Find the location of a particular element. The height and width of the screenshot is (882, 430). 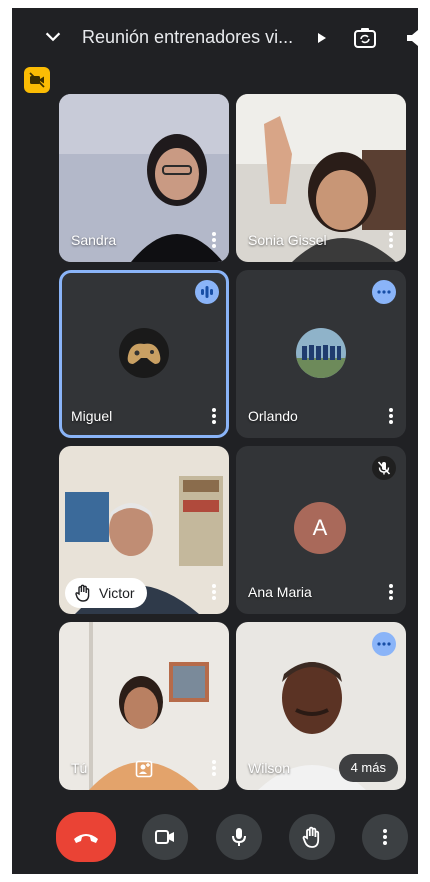

mic-off-icon is located at coordinates (384, 468).